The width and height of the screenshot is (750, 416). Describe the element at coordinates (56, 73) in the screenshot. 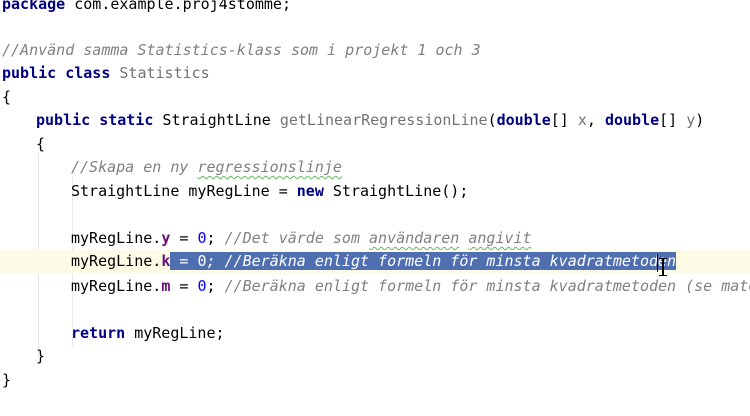

I see `keyword-public-class: public class` at that location.